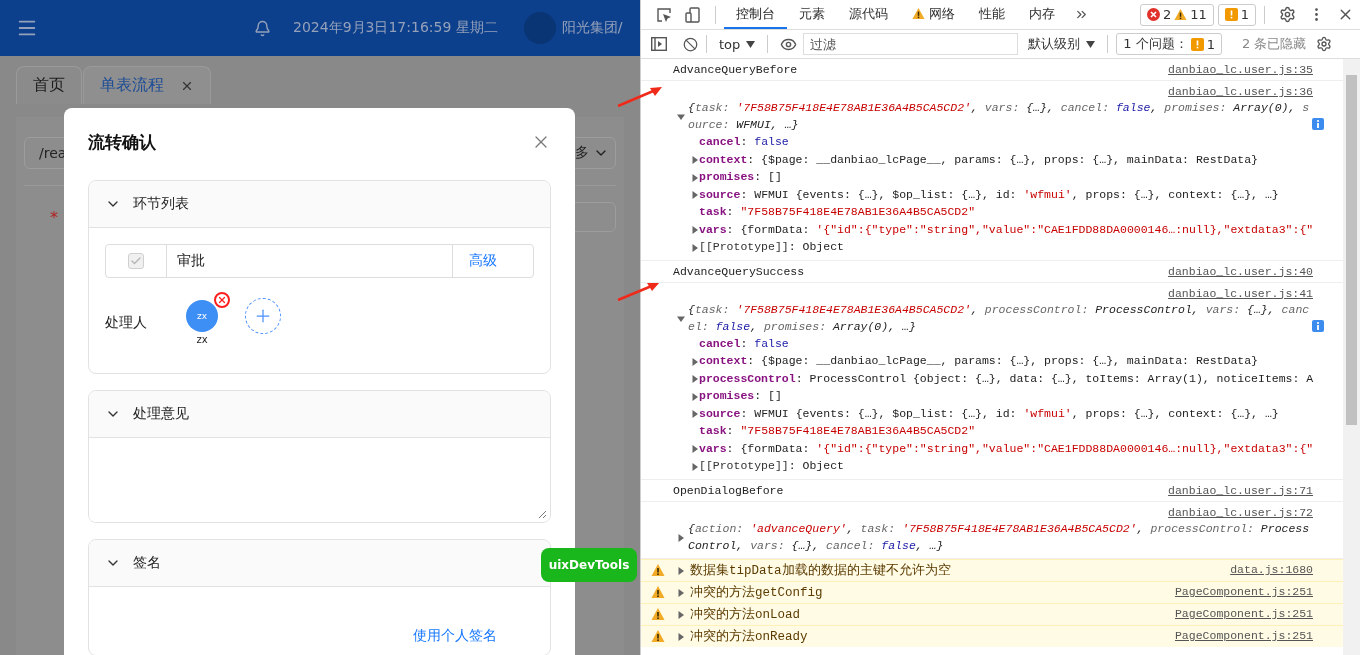  Describe the element at coordinates (126, 322) in the screenshot. I see `handler-label: 处理人` at that location.